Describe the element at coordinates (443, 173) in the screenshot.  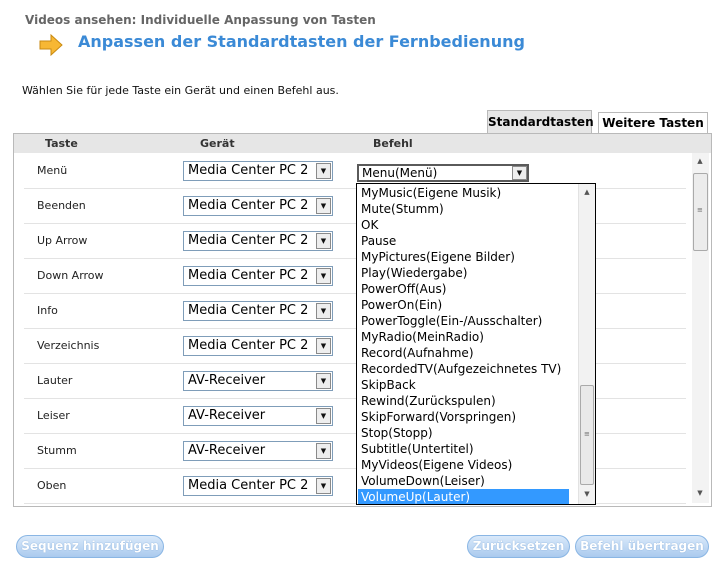
I see `command-select: Menu(Menü) ▼` at that location.